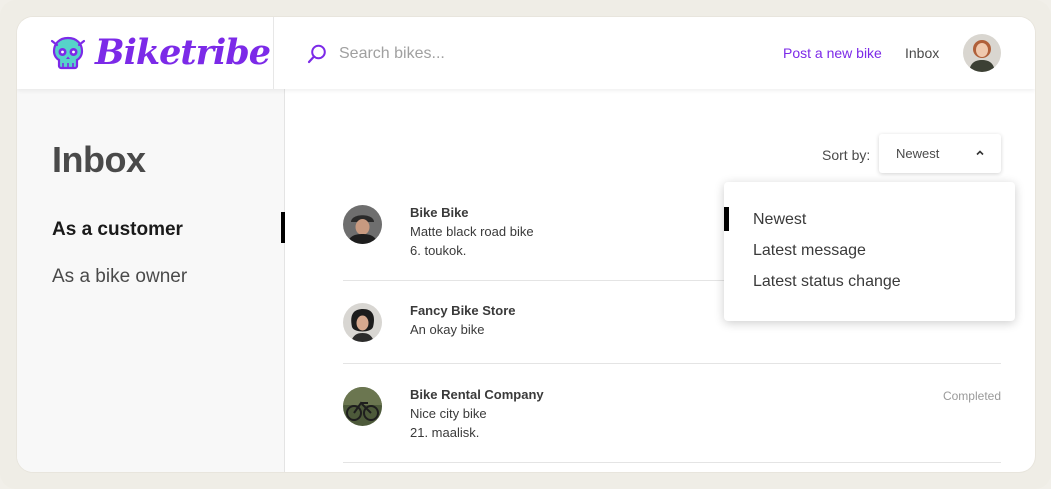  What do you see at coordinates (438, 250) in the screenshot?
I see `conversation-date: 6. toukok.` at bounding box center [438, 250].